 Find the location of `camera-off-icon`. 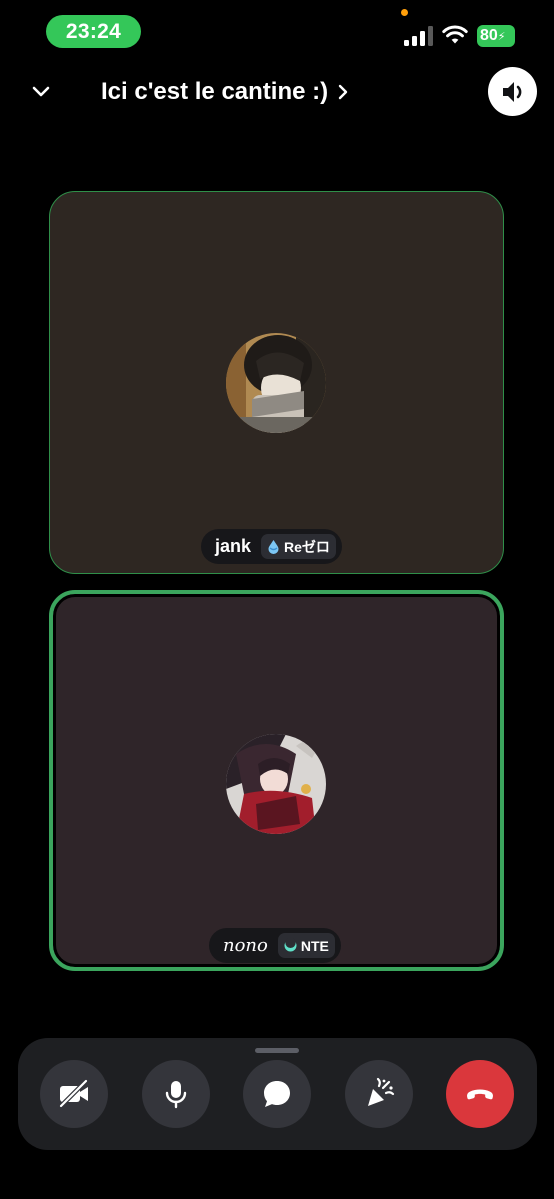

camera-off-icon is located at coordinates (73, 1093).